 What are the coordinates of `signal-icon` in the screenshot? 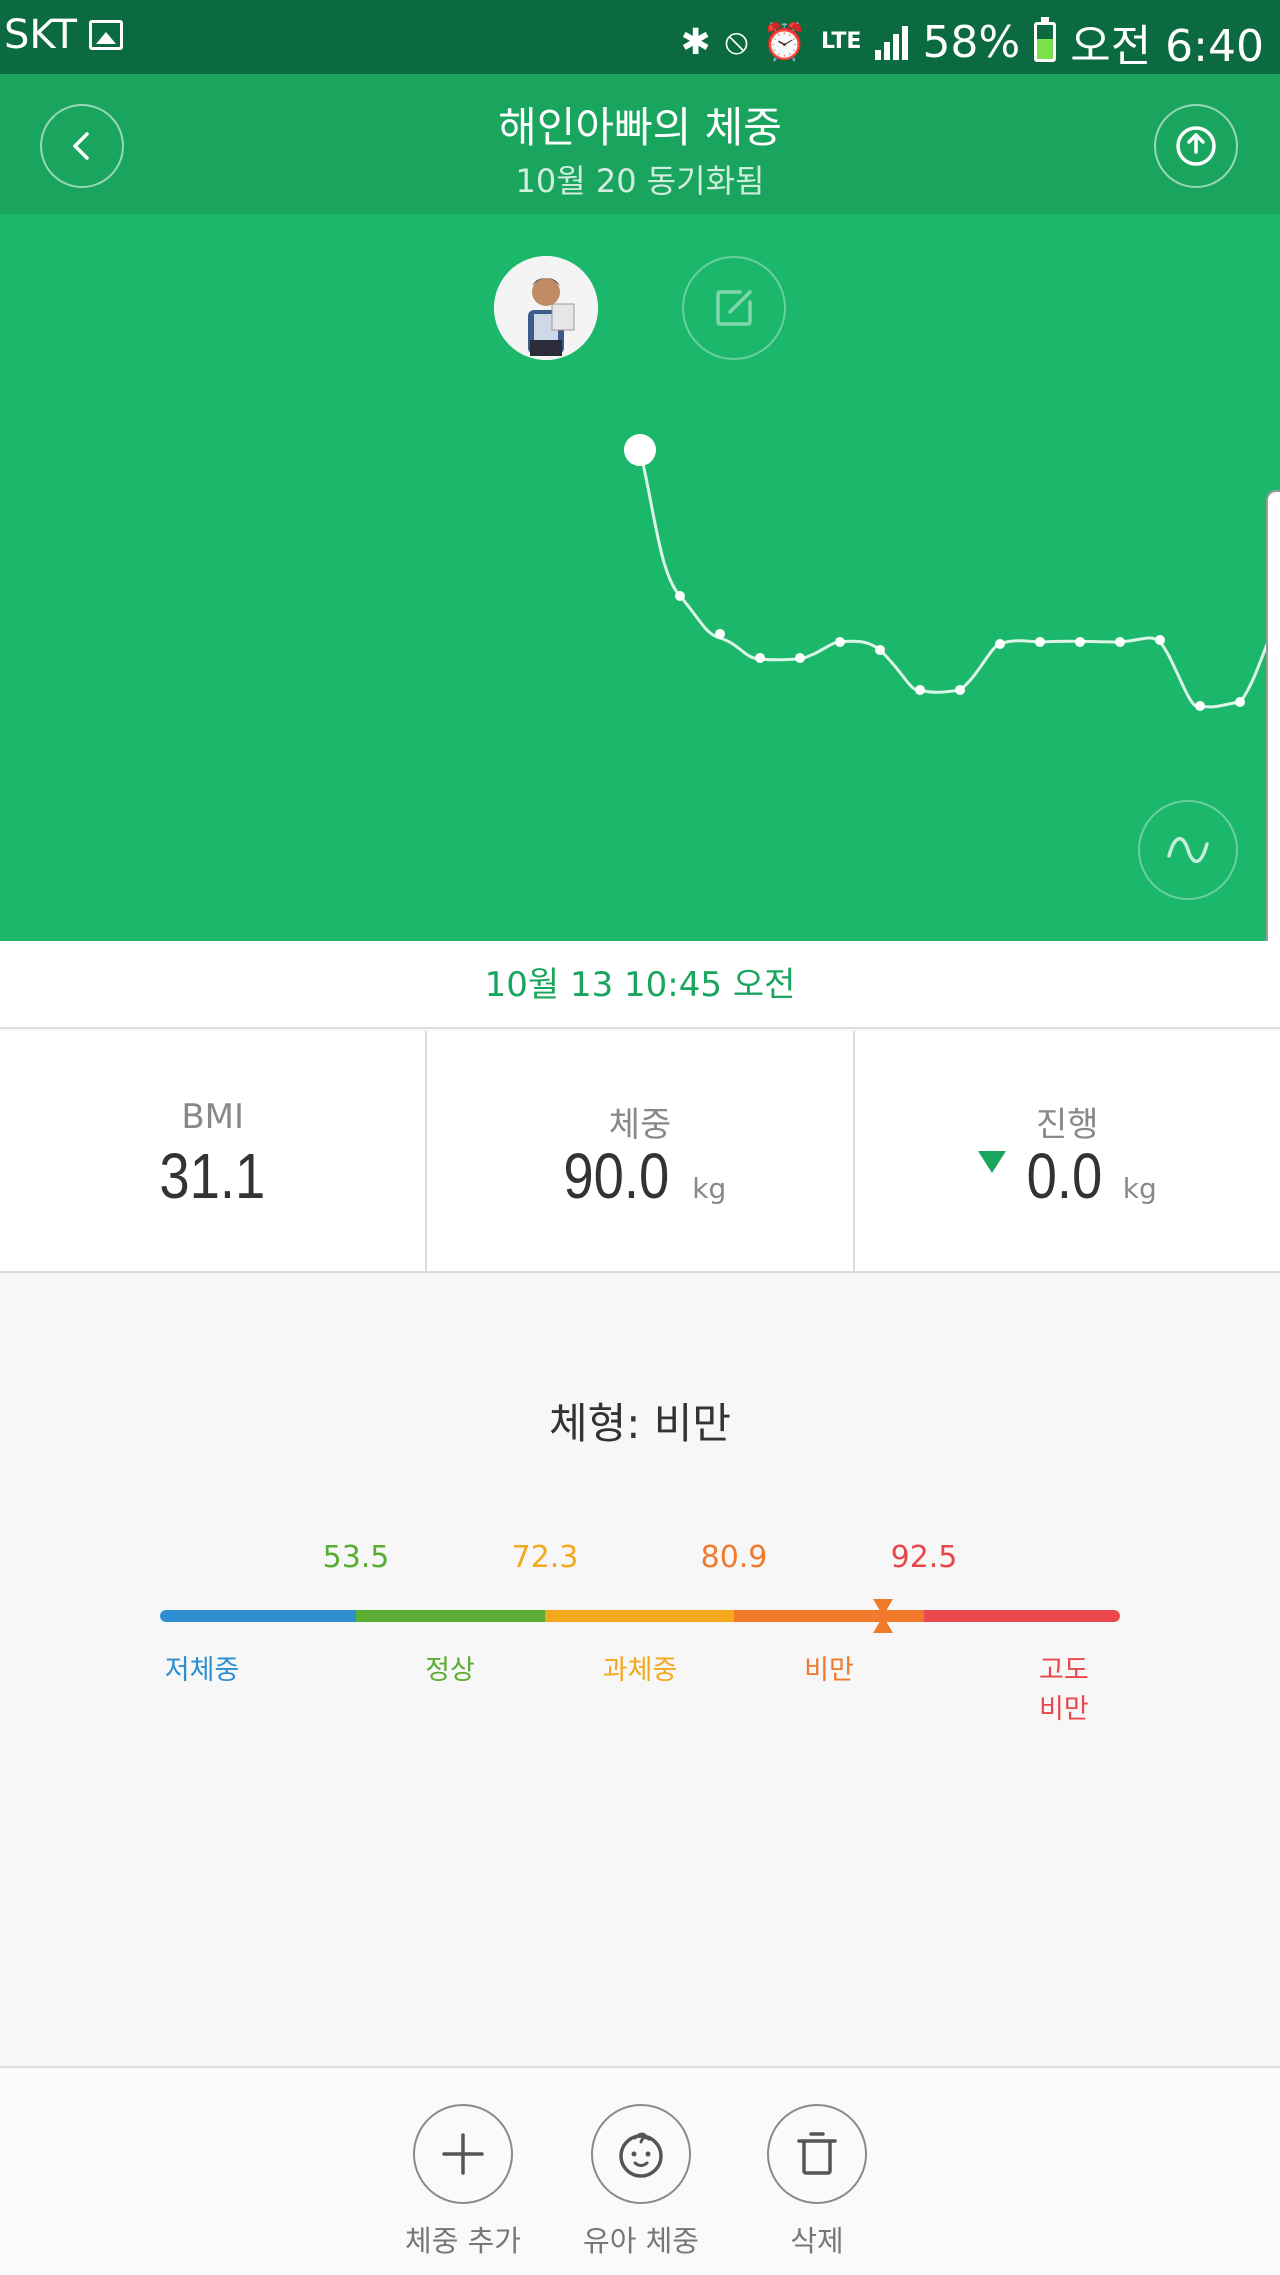 It's located at (892, 42).